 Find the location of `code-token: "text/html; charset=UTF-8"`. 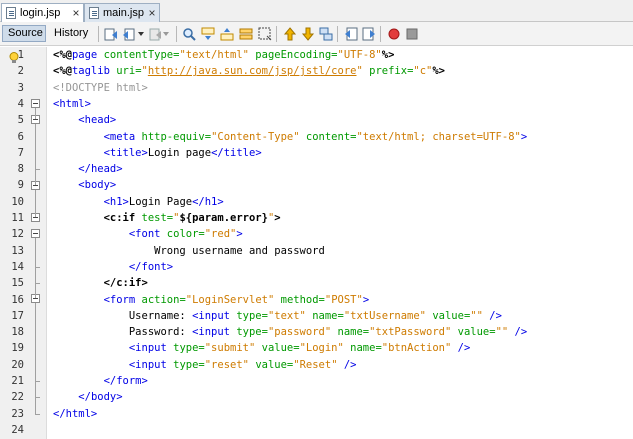

code-token: "text/html; charset=UTF-8" is located at coordinates (438, 136).